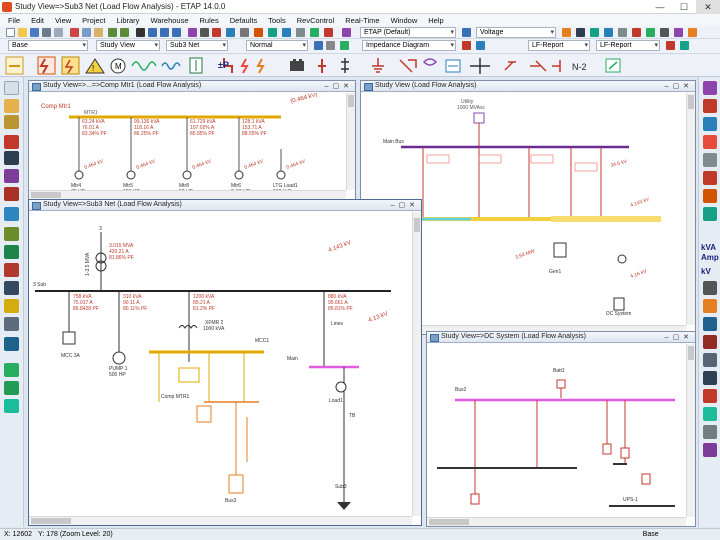  What do you see at coordinates (344, 45) in the screenshot?
I see `display-options-icon` at bounding box center [344, 45].